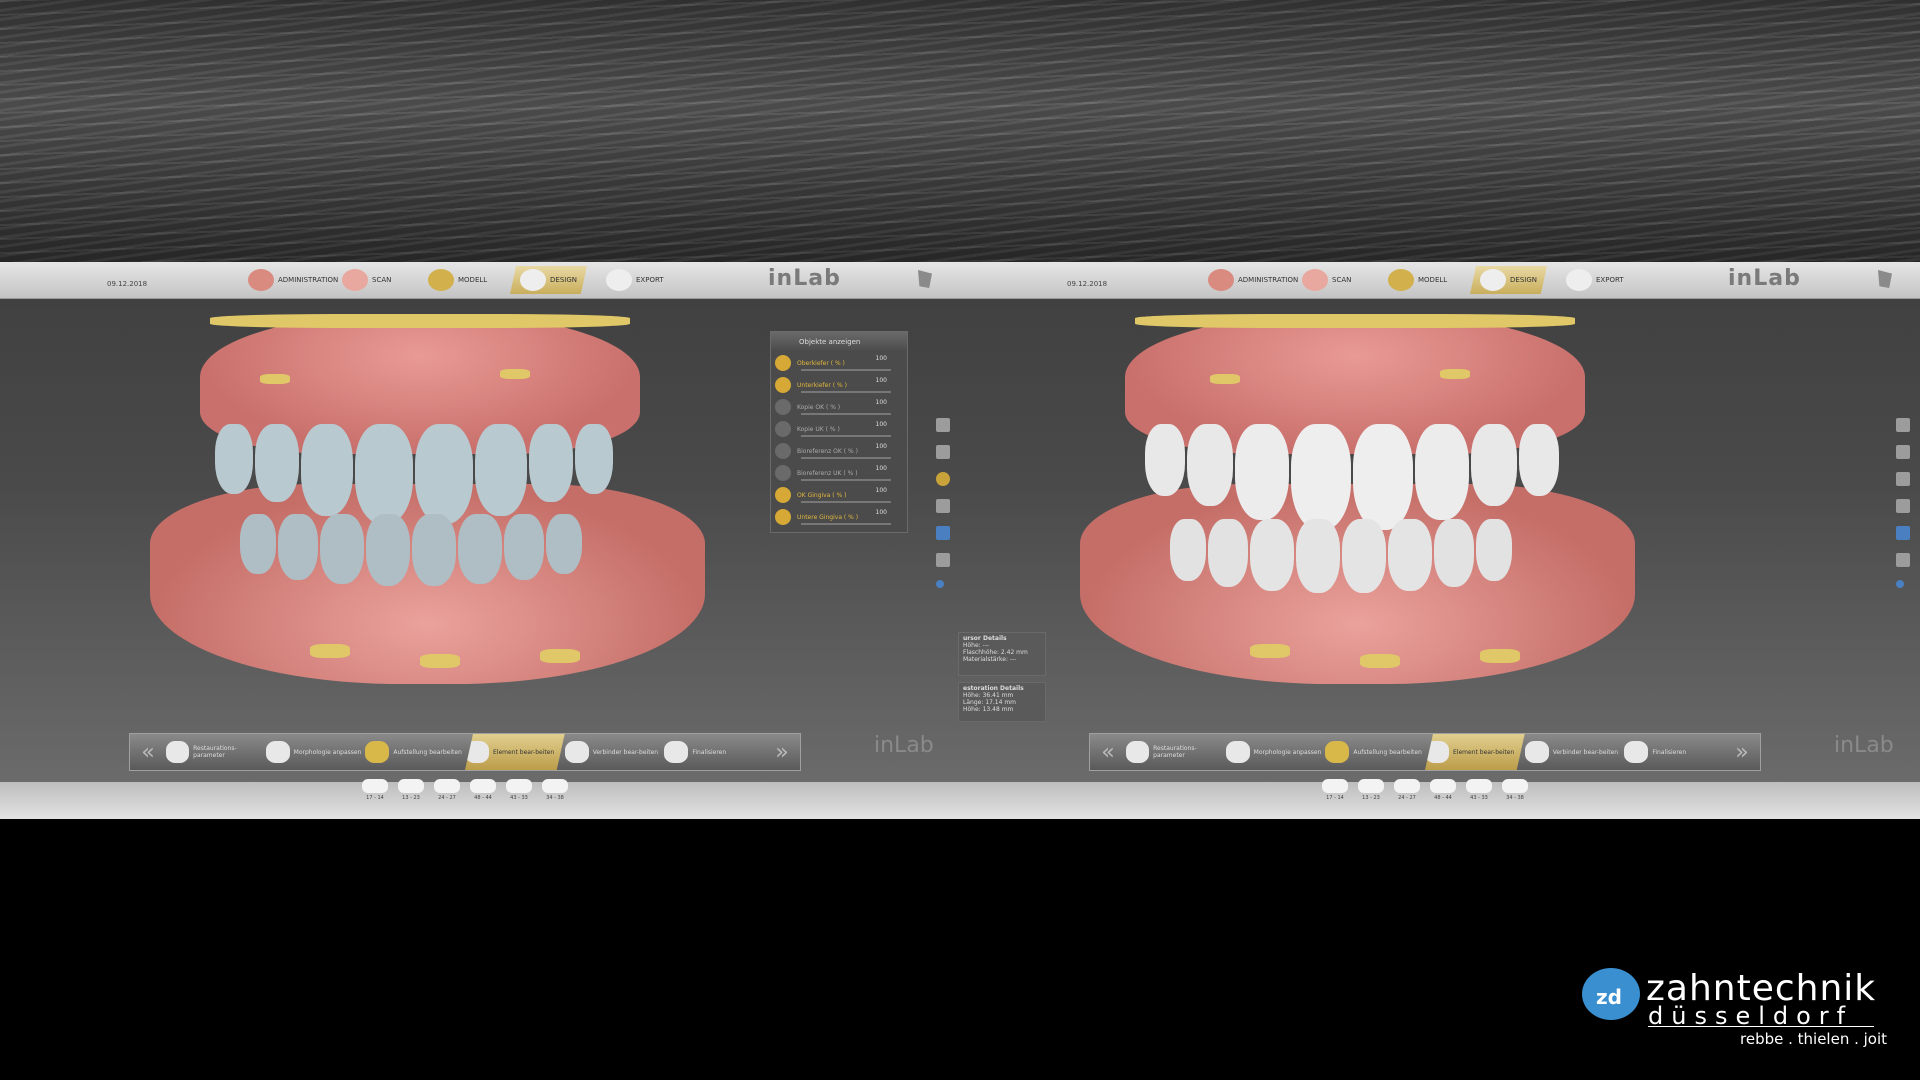 Image resolution: width=1920 pixels, height=1080 pixels. I want to click on tooth-gold-icon, so click(943, 479).